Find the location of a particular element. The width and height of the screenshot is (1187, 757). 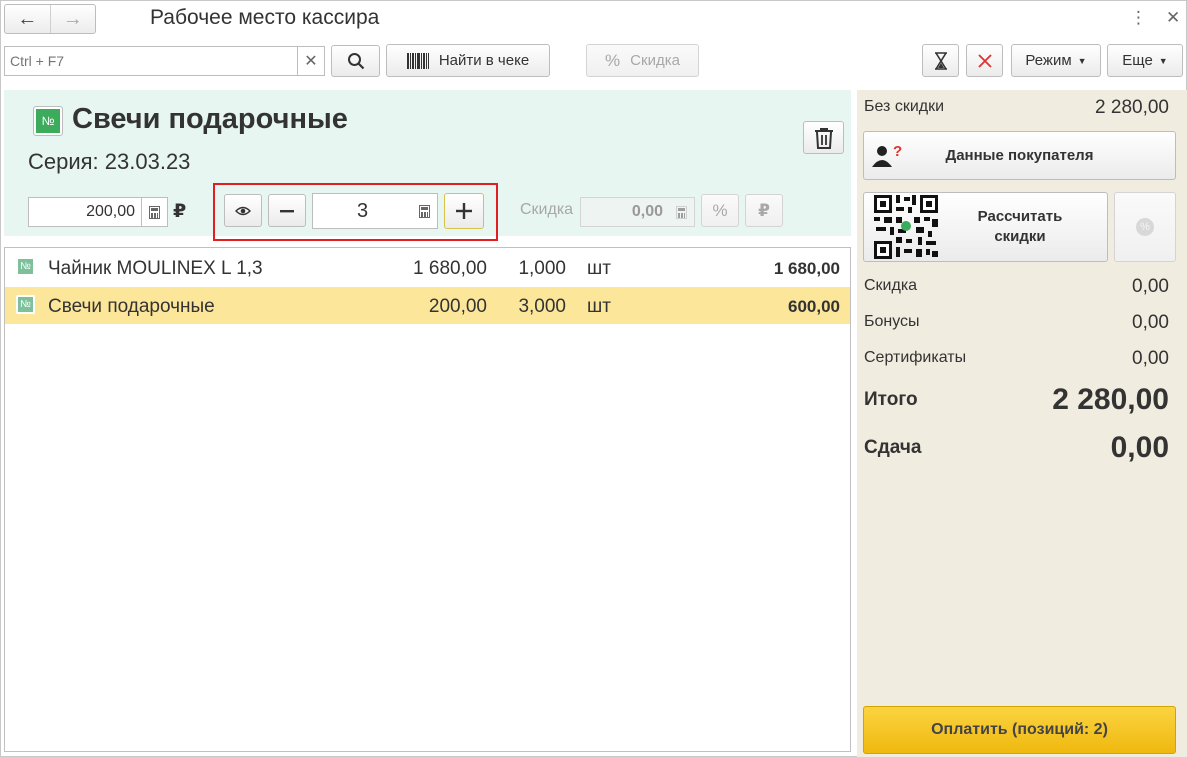

window-title: Рабочее место кассира is located at coordinates (265, 17).